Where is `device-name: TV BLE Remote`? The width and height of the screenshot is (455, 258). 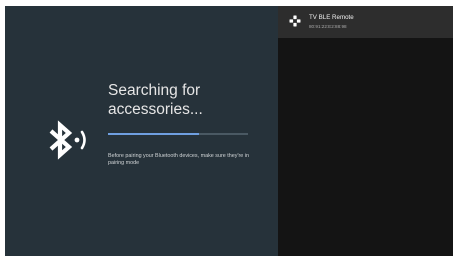
device-name: TV BLE Remote is located at coordinates (331, 17).